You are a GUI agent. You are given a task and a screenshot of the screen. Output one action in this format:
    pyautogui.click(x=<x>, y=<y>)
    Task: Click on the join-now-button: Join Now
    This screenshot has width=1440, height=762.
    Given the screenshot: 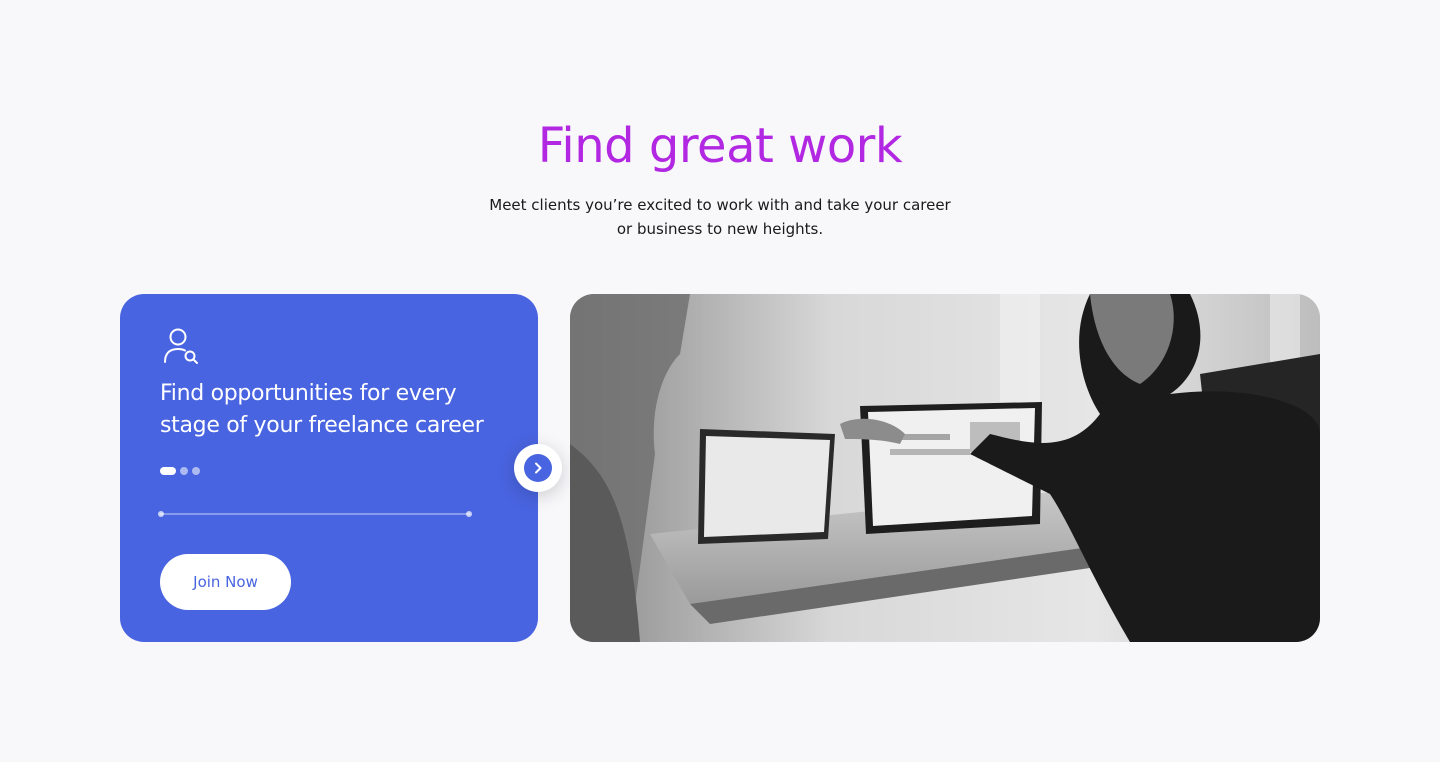 What is the action you would take?
    pyautogui.click(x=225, y=582)
    